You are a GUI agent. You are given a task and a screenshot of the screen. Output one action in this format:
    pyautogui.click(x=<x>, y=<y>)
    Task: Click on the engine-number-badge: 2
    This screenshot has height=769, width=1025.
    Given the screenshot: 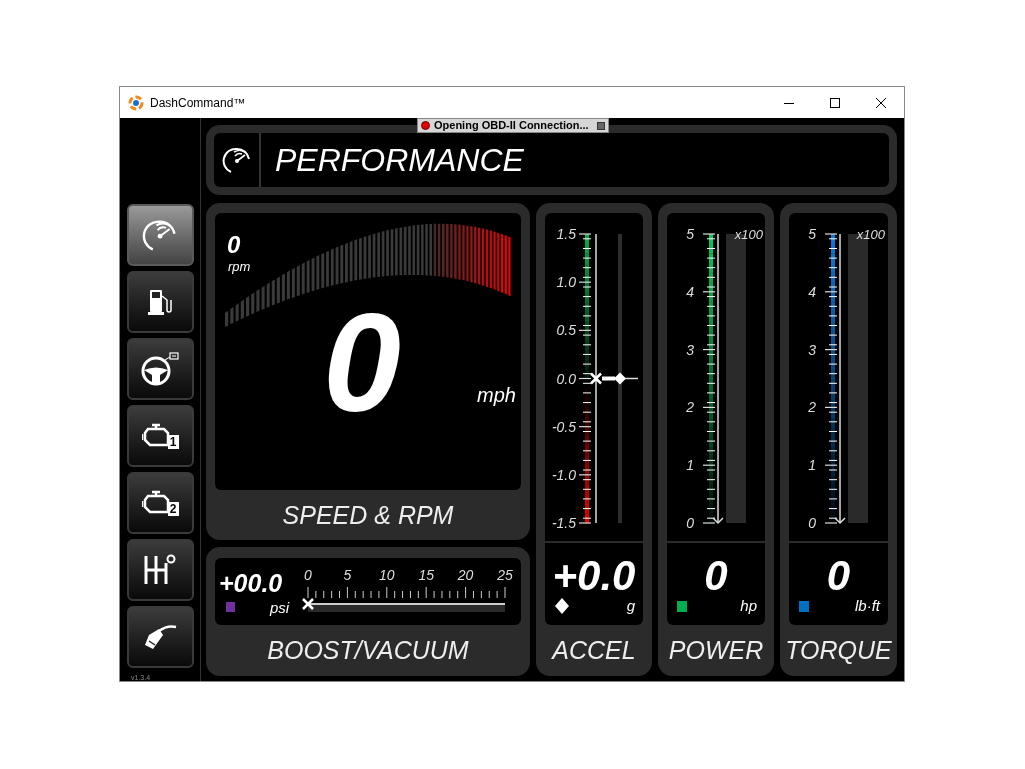 What is the action you would take?
    pyautogui.click(x=173, y=509)
    